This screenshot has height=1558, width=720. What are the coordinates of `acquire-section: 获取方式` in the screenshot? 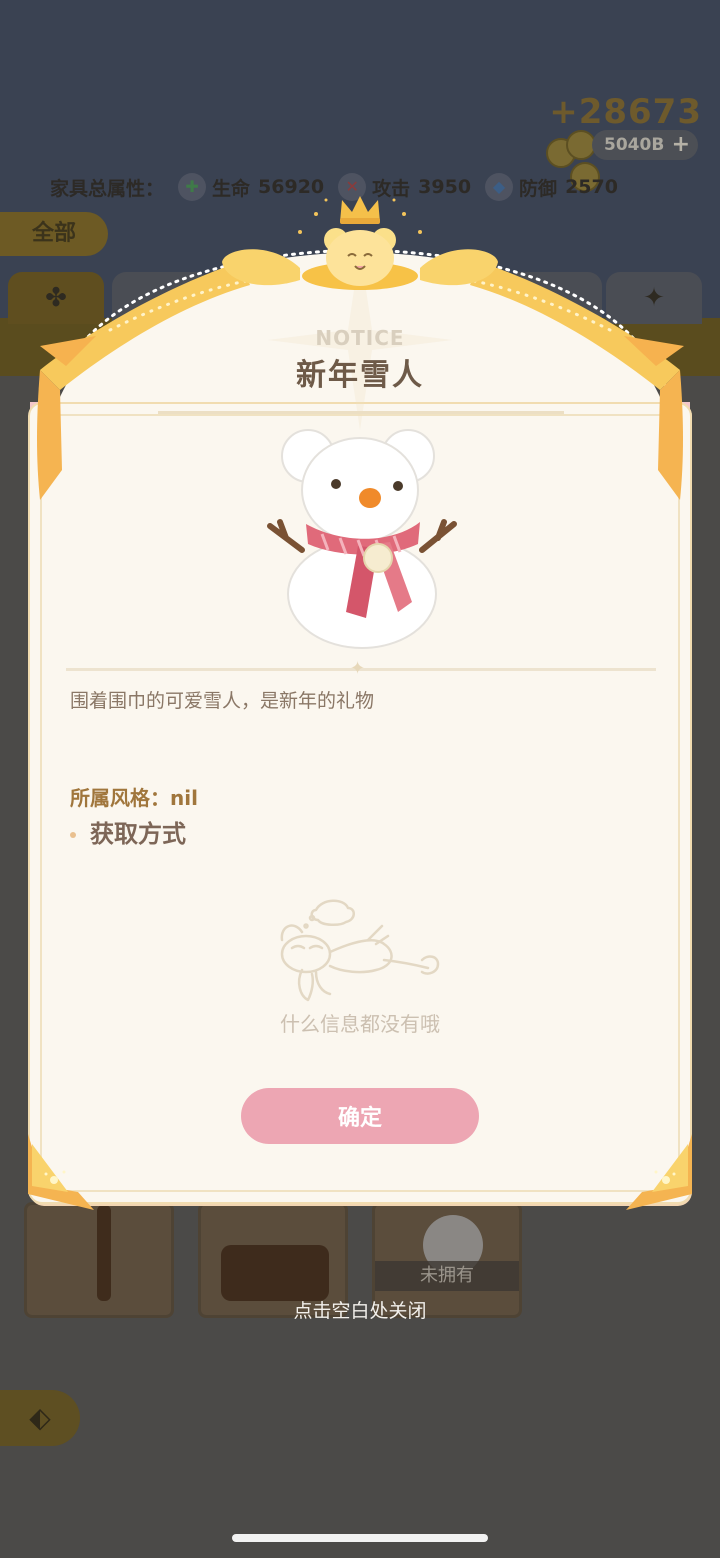 It's located at (128, 831).